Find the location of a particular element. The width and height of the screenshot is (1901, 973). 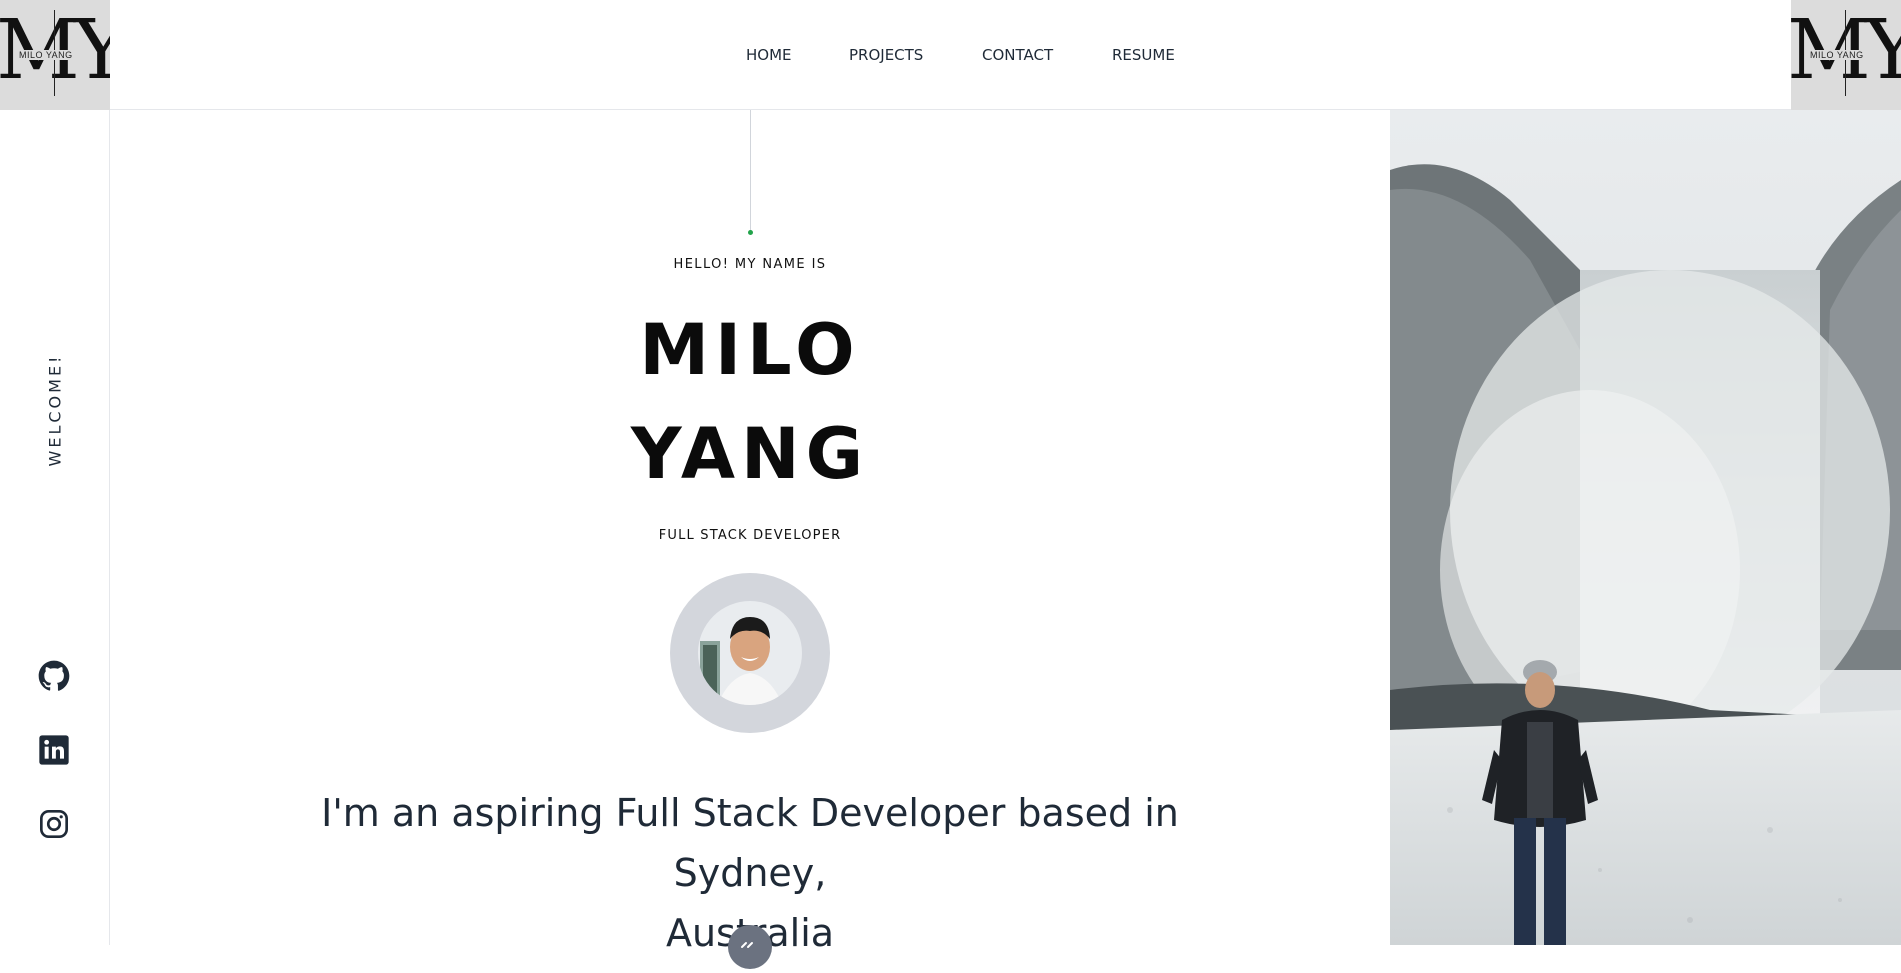

main-nav: HOME PROJECTS CONTACT RESUME is located at coordinates (950, 55).